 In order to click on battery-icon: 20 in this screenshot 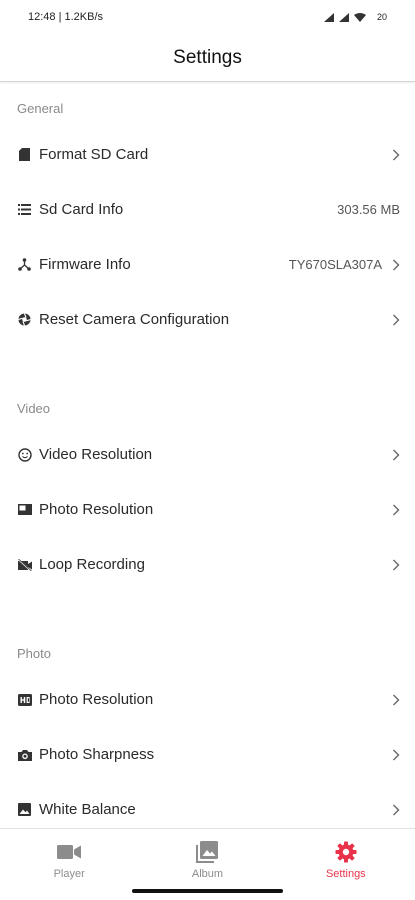, I will do `click(381, 17)`.